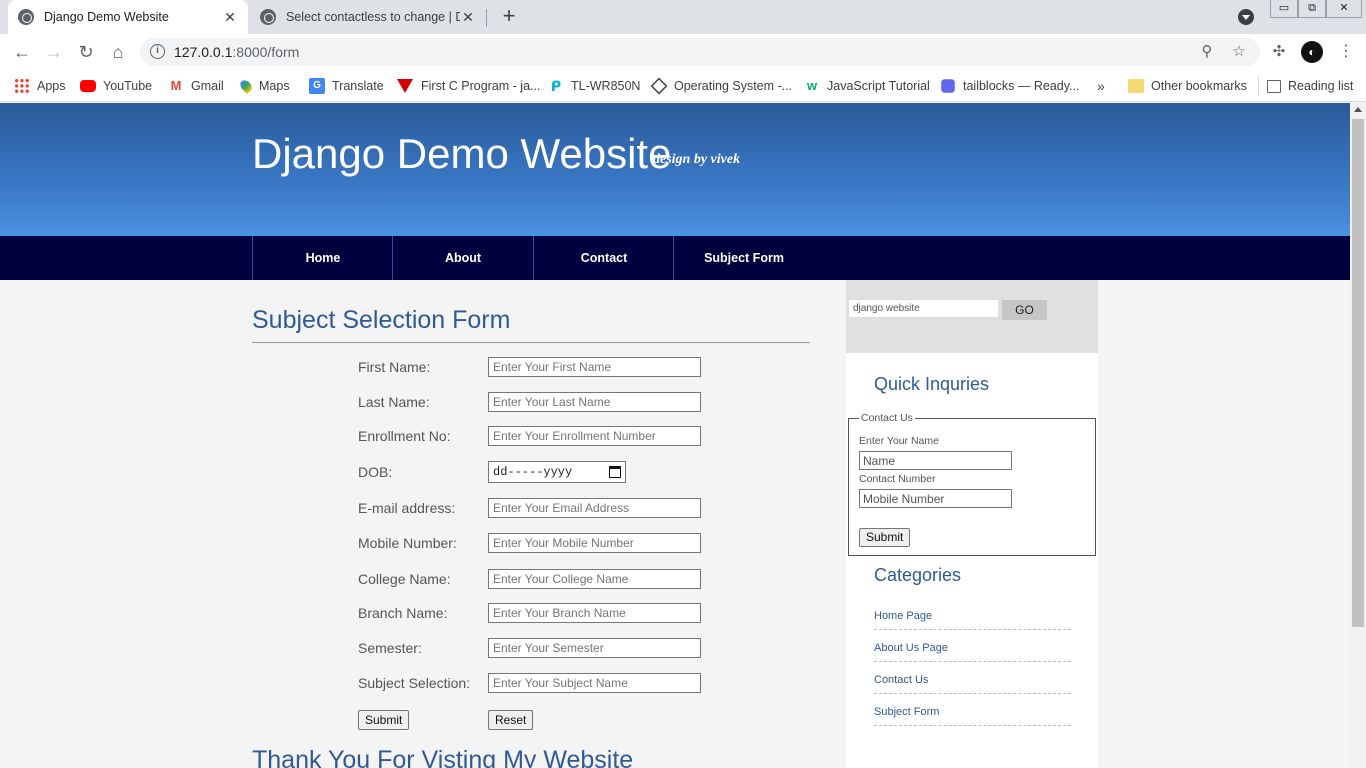 The width and height of the screenshot is (1366, 768). I want to click on bookmark-star-icon: ☆, so click(1239, 52).